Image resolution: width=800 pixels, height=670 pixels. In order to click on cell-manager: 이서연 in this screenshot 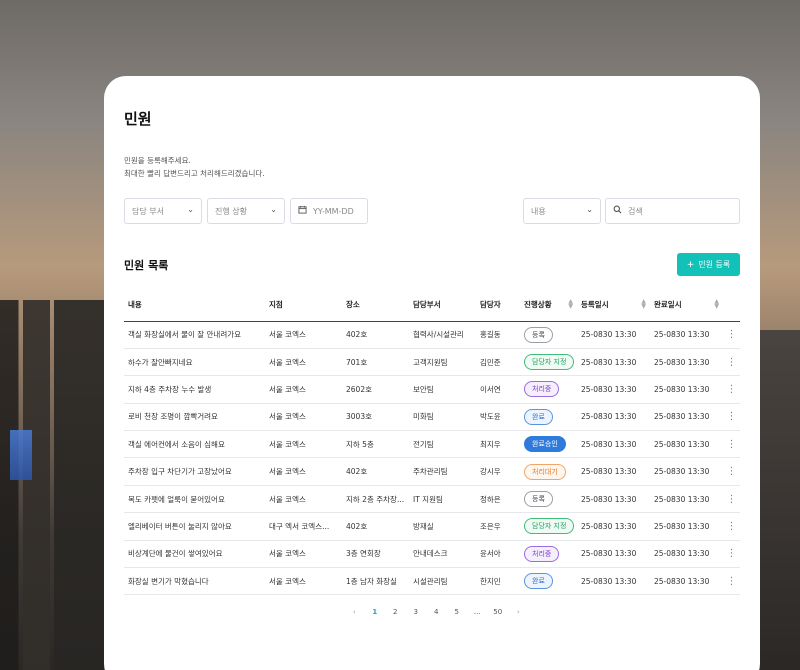, I will do `click(498, 389)`.